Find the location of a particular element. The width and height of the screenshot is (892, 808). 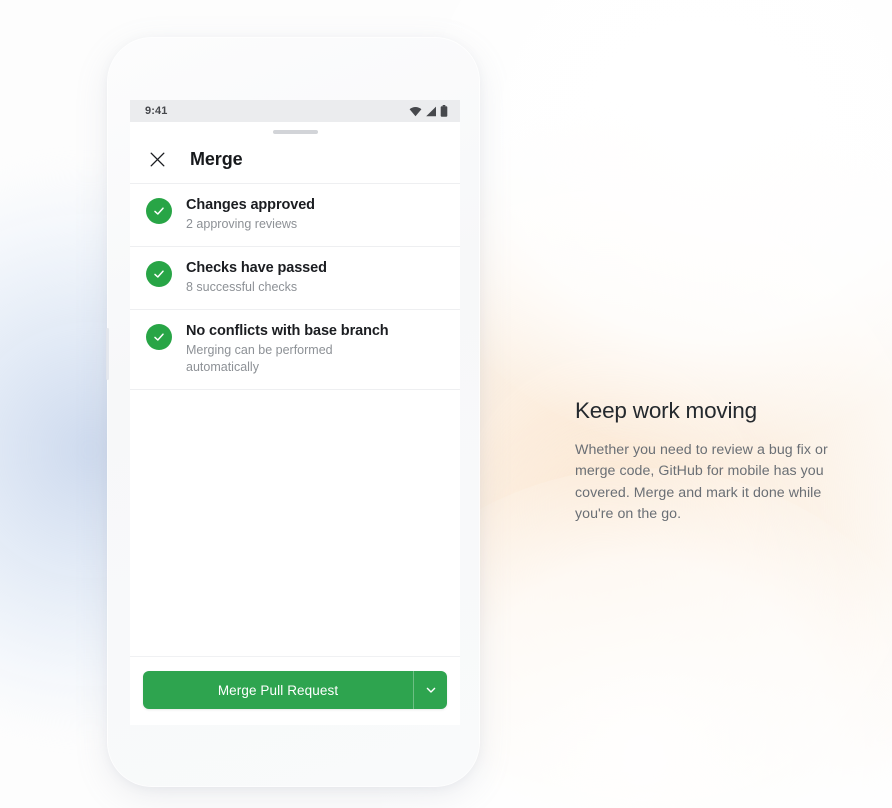

phone-side-button is located at coordinates (107, 354).